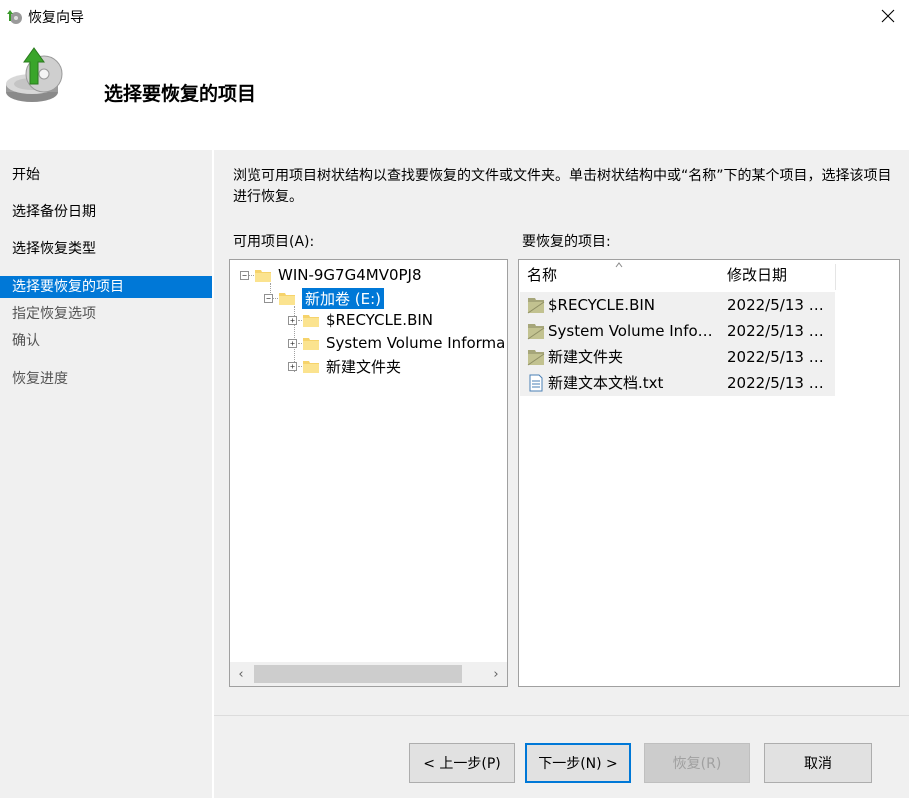 The image size is (909, 798). I want to click on scroll-left-arrow-icon: ‹, so click(241, 674).